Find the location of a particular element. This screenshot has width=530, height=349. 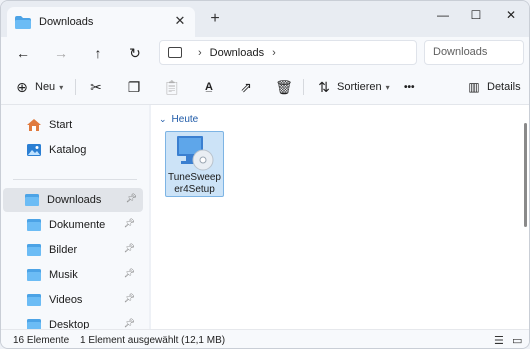

copy-icon: ❐ is located at coordinates (134, 87).